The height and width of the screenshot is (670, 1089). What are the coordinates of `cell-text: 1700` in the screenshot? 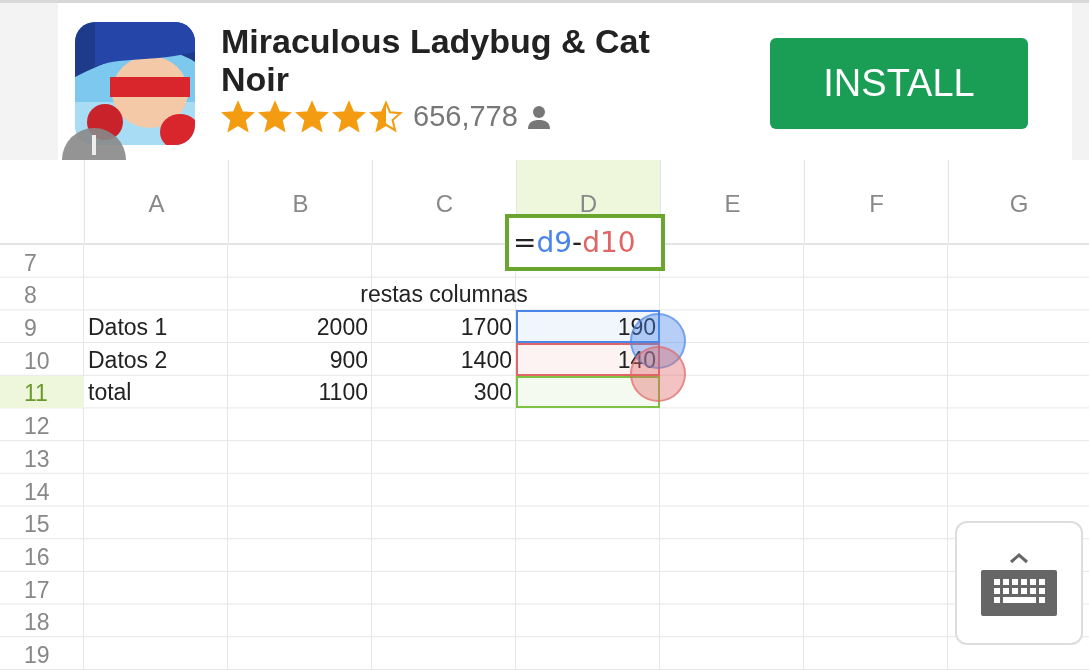 It's located at (486, 328).